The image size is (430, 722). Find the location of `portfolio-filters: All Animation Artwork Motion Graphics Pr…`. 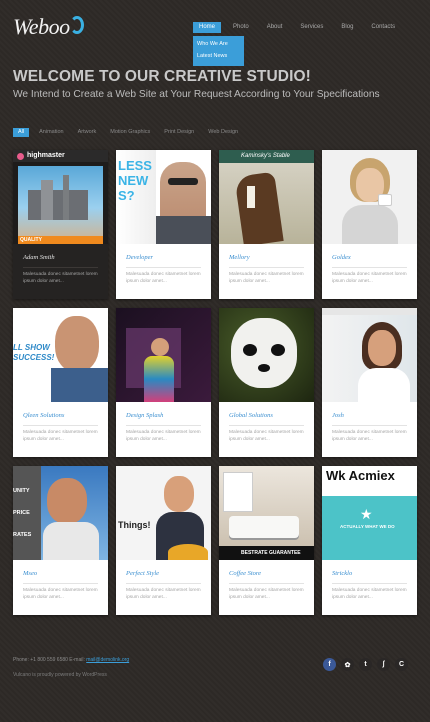

portfolio-filters: All Animation Artwork Motion Graphics Pr… is located at coordinates (130, 132).